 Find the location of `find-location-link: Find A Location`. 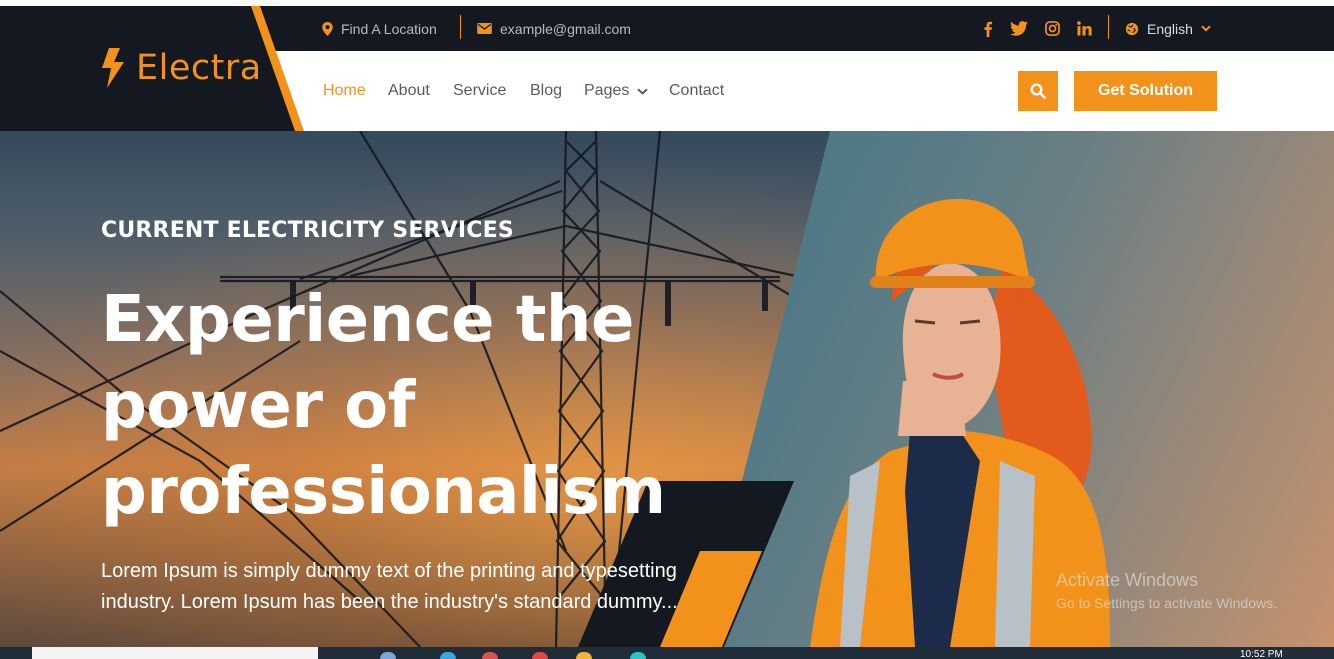

find-location-link: Find A Location is located at coordinates (379, 28).